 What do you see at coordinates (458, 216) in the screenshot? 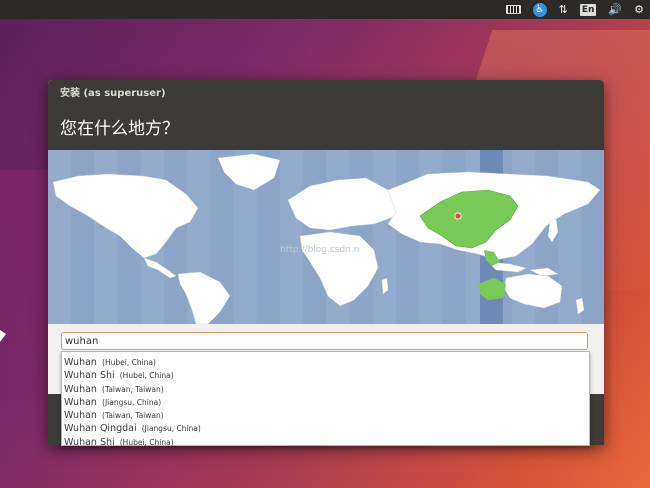
I see `location-marker` at bounding box center [458, 216].